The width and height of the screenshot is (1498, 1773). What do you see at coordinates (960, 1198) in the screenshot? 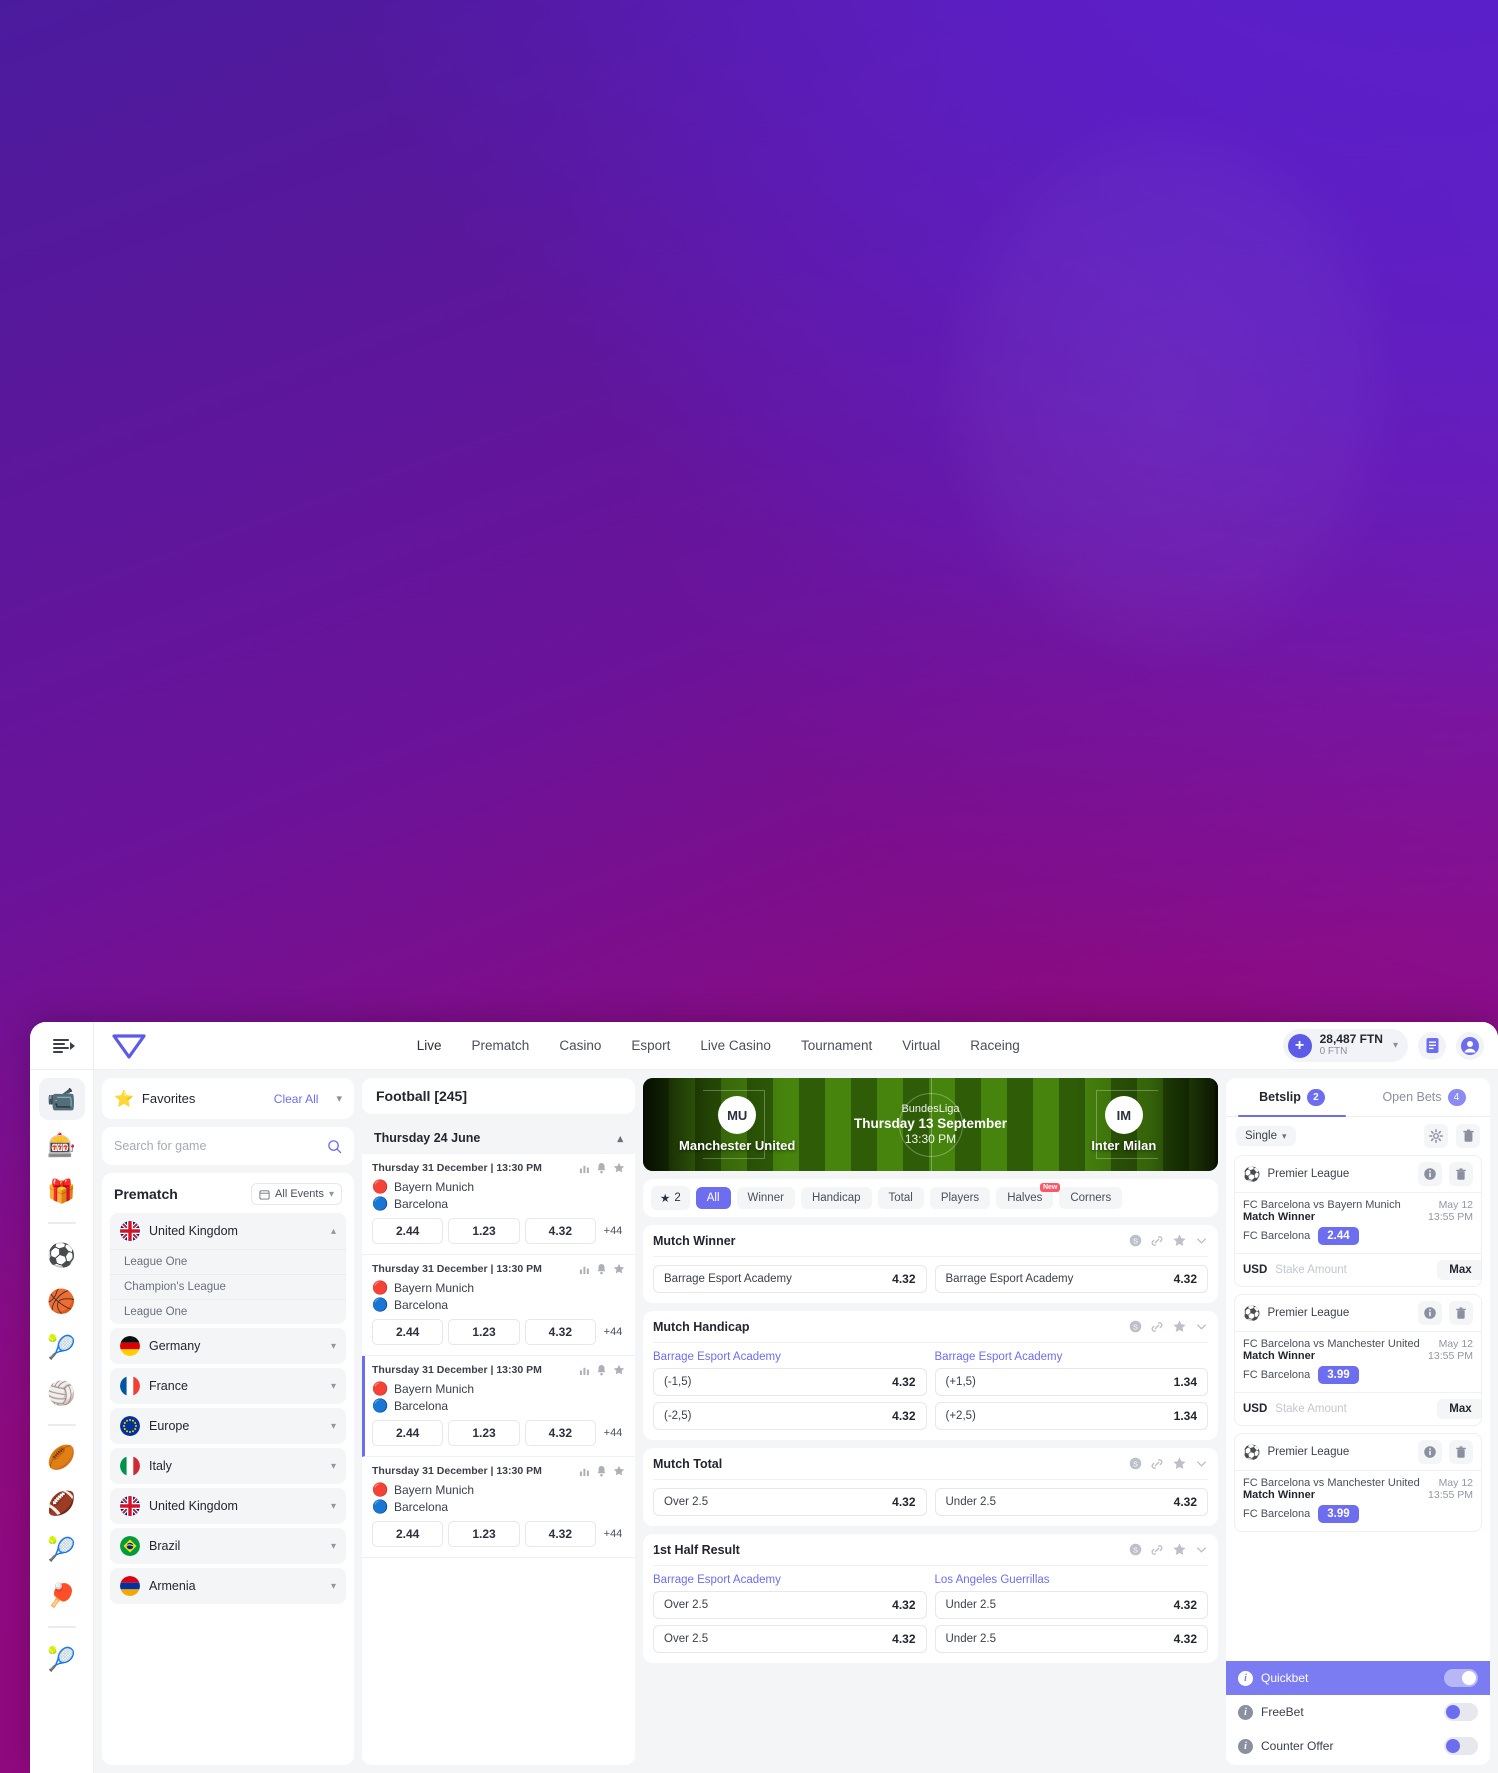
I see `market-tab-players: Players` at bounding box center [960, 1198].